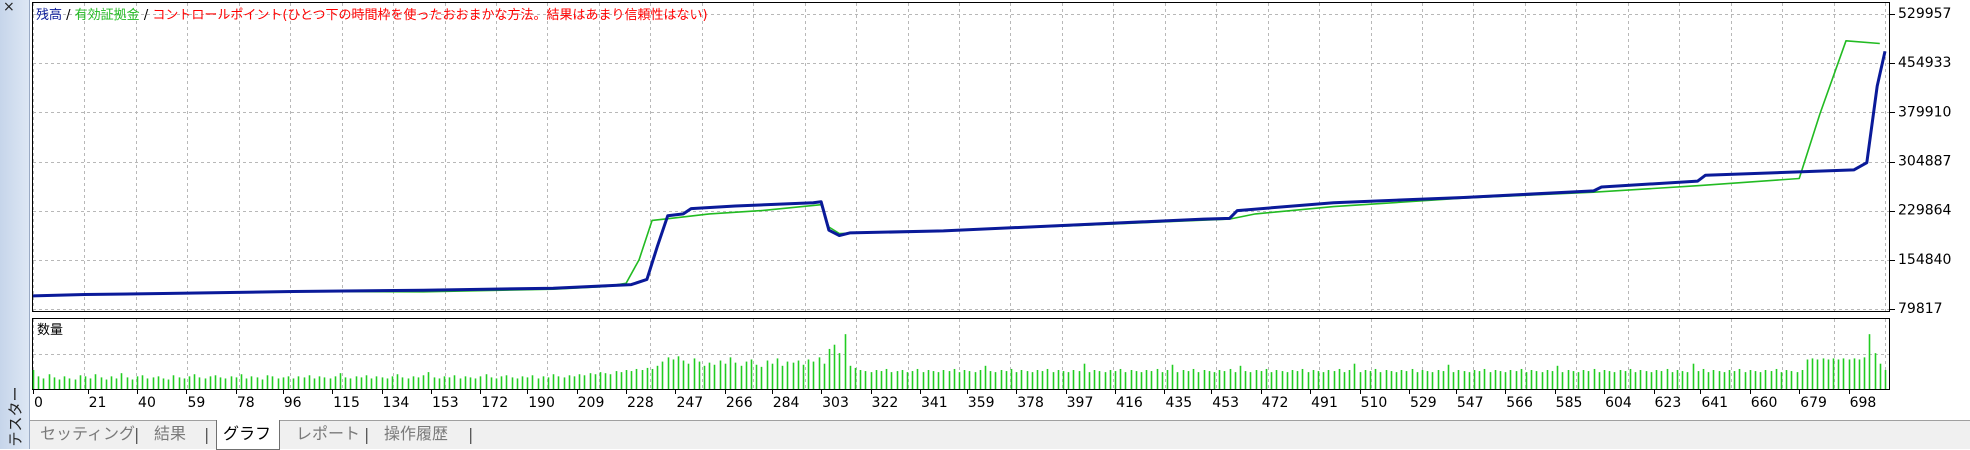 The image size is (1970, 450). What do you see at coordinates (9, 7) in the screenshot?
I see `close-icon: ×` at bounding box center [9, 7].